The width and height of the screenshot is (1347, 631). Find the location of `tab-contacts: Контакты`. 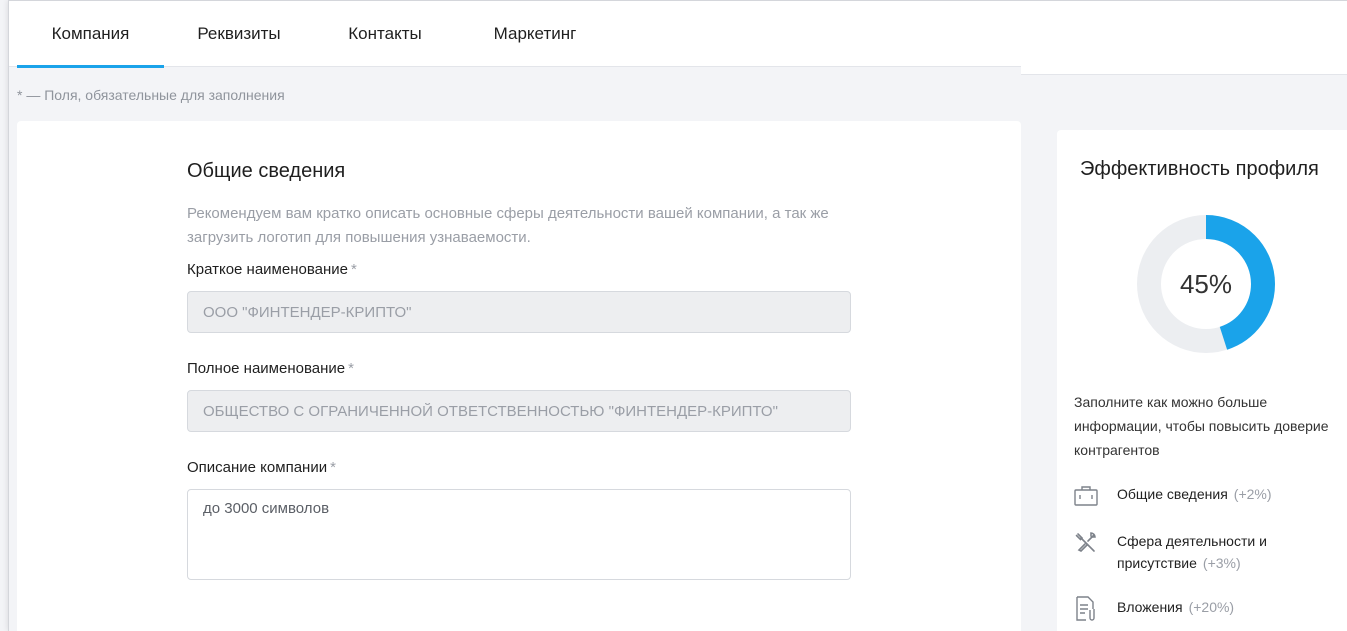

tab-contacts: Контакты is located at coordinates (385, 34).